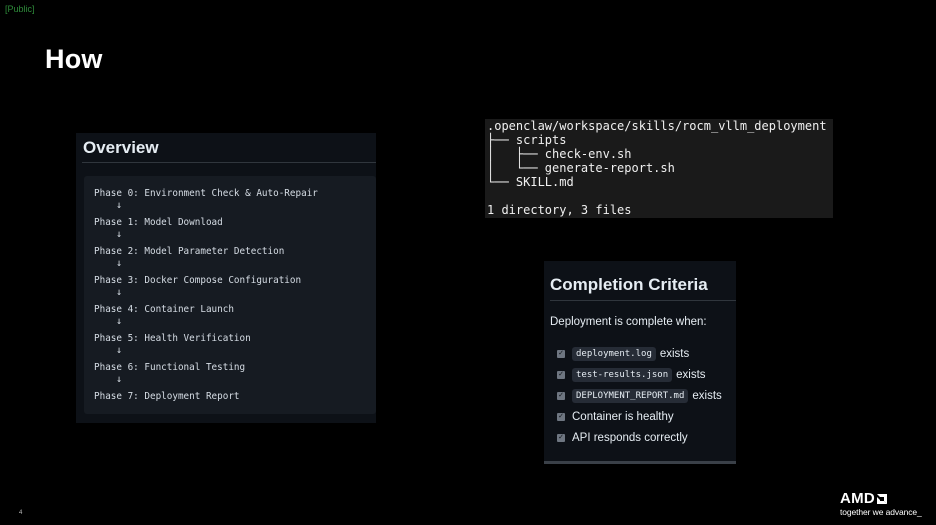  What do you see at coordinates (189, 251) in the screenshot?
I see `phase-label: Phase 2: Model Parameter Detection` at bounding box center [189, 251].